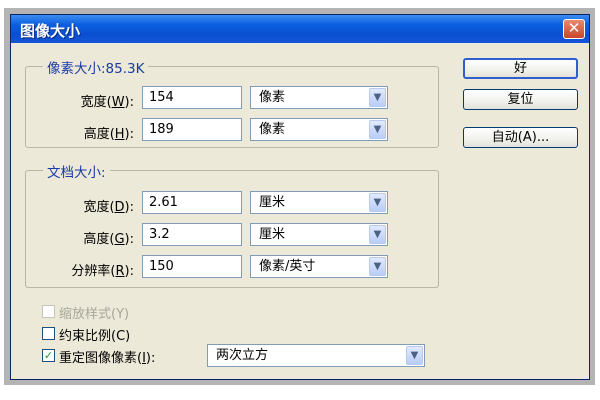  I want to click on pixel-height-input: 189, so click(192, 129).